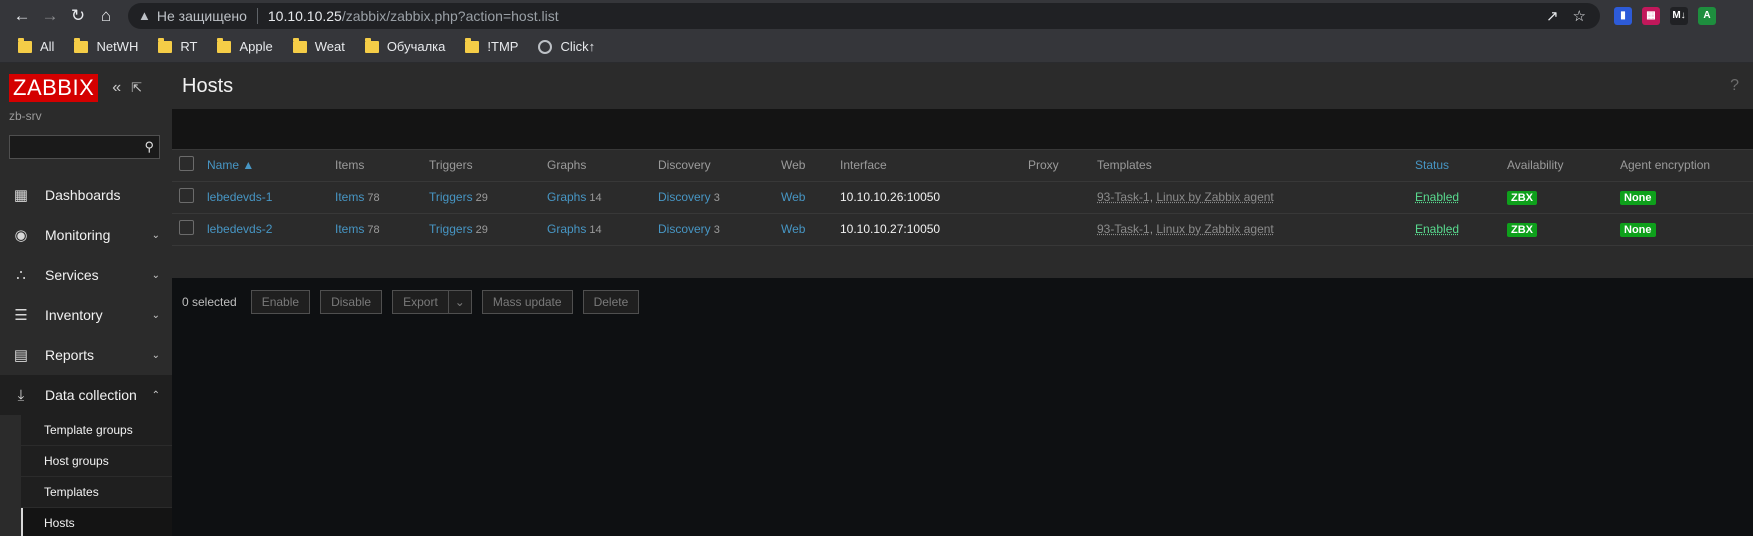 This screenshot has height=536, width=1753. Describe the element at coordinates (86, 395) in the screenshot. I see `menu-item-data-collection: ⤓ Data collection ⌃` at that location.